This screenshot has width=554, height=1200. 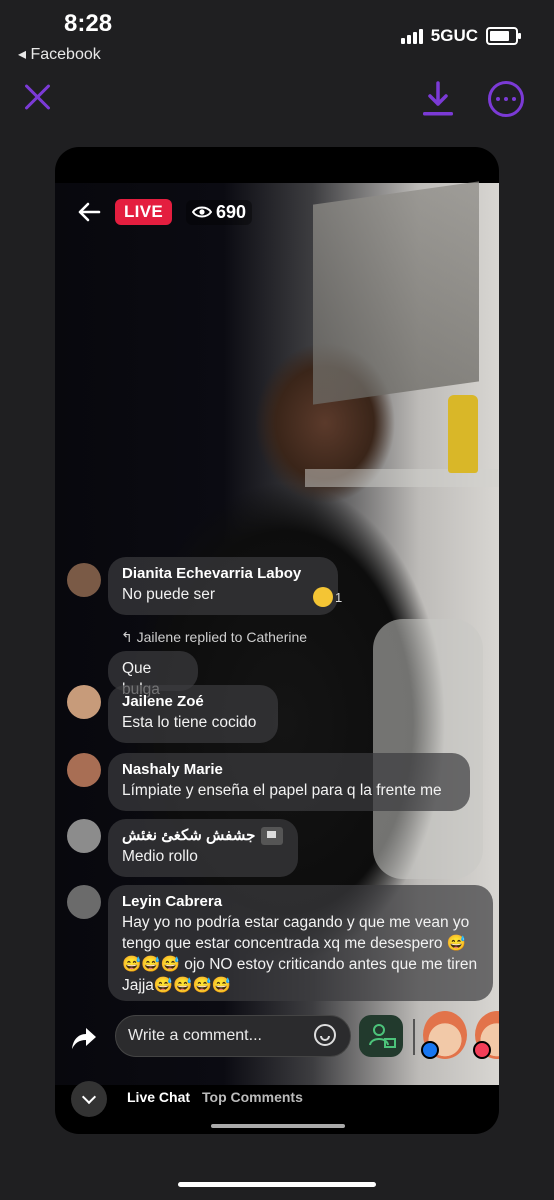 I want to click on reaction-summary: 1, so click(x=327, y=597).